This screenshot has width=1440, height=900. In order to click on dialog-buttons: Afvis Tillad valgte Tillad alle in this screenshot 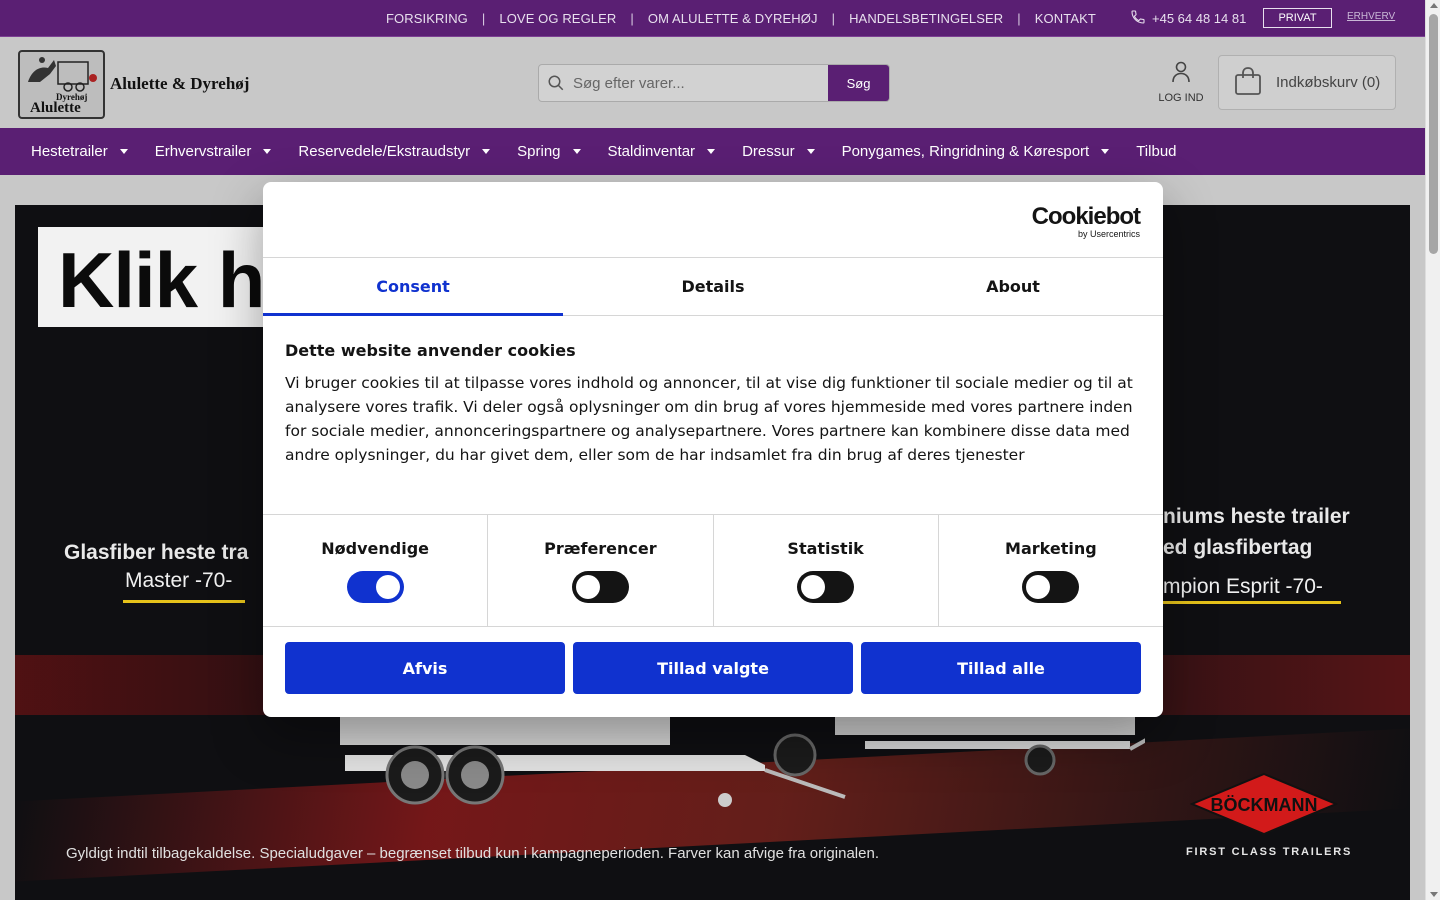, I will do `click(713, 660)`.